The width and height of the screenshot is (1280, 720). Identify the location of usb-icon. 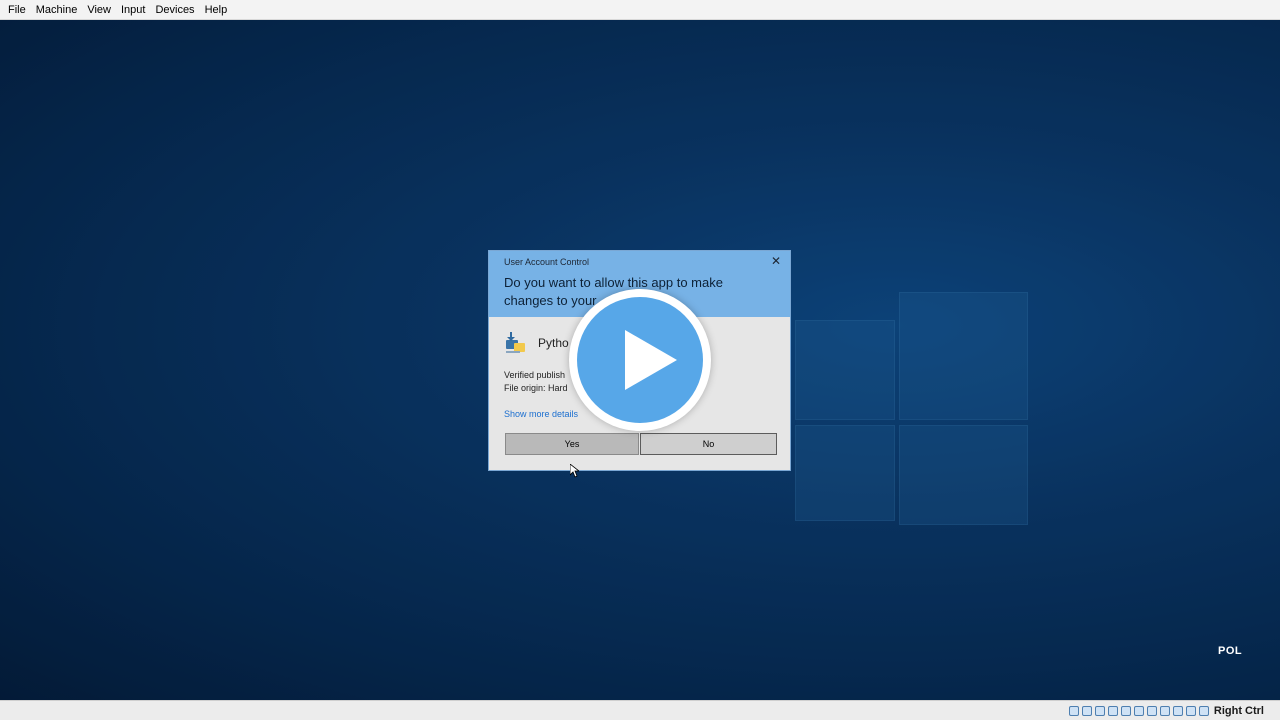
(1125, 710).